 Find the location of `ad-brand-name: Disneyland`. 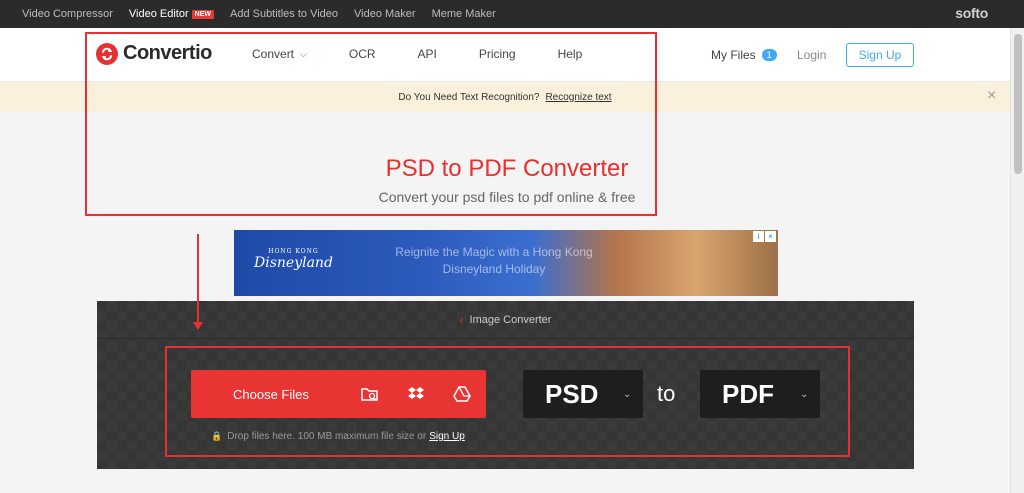

ad-brand-name: Disneyland is located at coordinates (293, 263).